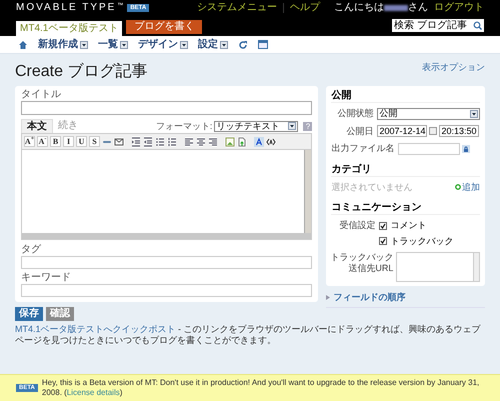  Describe the element at coordinates (69, 28) in the screenshot. I see `blog-tab: MT4.1ベータ版テスト` at that location.